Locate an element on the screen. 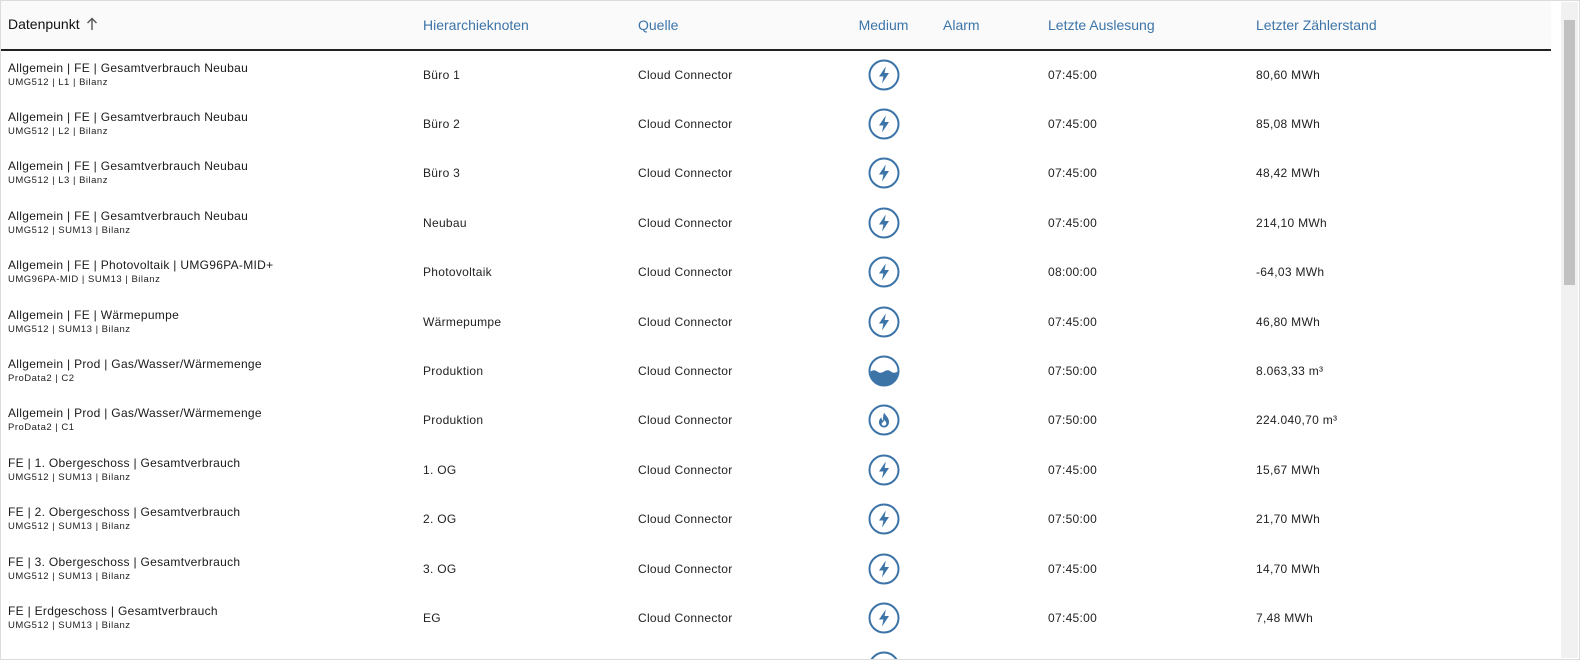 The width and height of the screenshot is (1580, 660). column-header-quelle: Quelle is located at coordinates (731, 26).